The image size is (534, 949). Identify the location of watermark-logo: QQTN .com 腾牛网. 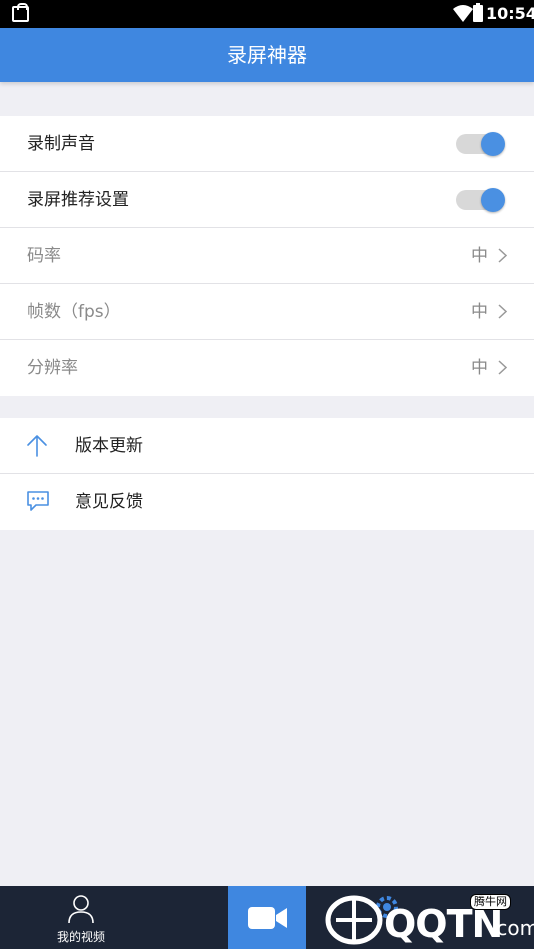
(428, 919).